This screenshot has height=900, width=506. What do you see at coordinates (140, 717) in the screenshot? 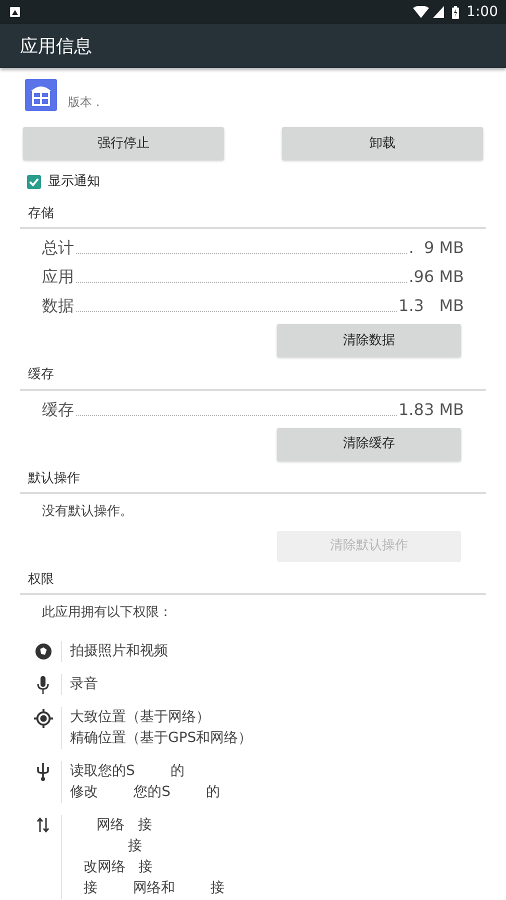
I see `permission-text: 大致位置（基于网络）` at bounding box center [140, 717].